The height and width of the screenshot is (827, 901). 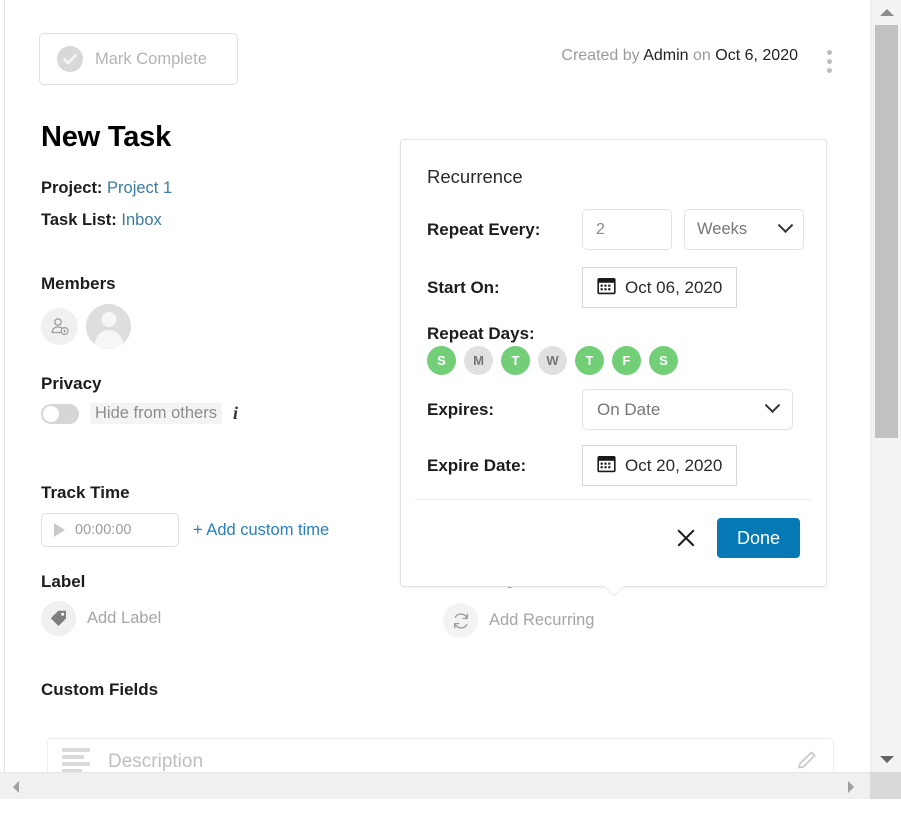 I want to click on created-by-author: Admin, so click(x=666, y=55).